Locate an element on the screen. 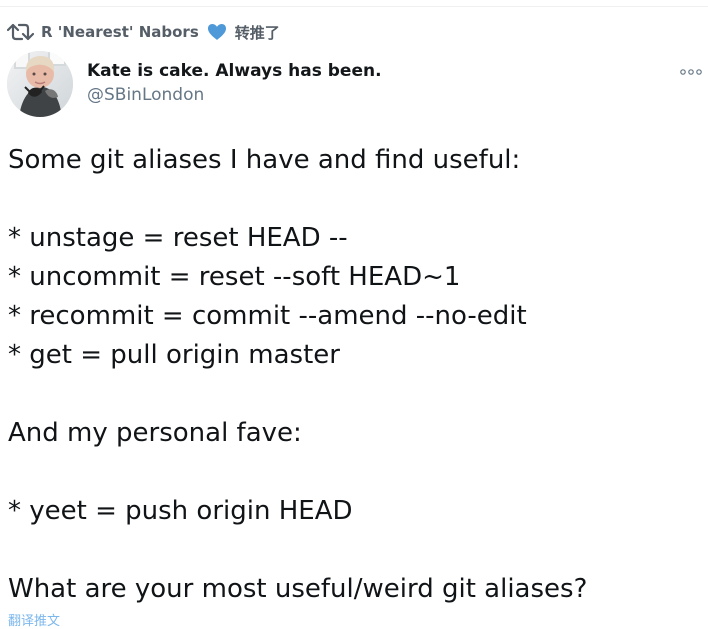 This screenshot has height=629, width=708. retweet-context: R 'Nearest' Nabors 转推了 is located at coordinates (143, 32).